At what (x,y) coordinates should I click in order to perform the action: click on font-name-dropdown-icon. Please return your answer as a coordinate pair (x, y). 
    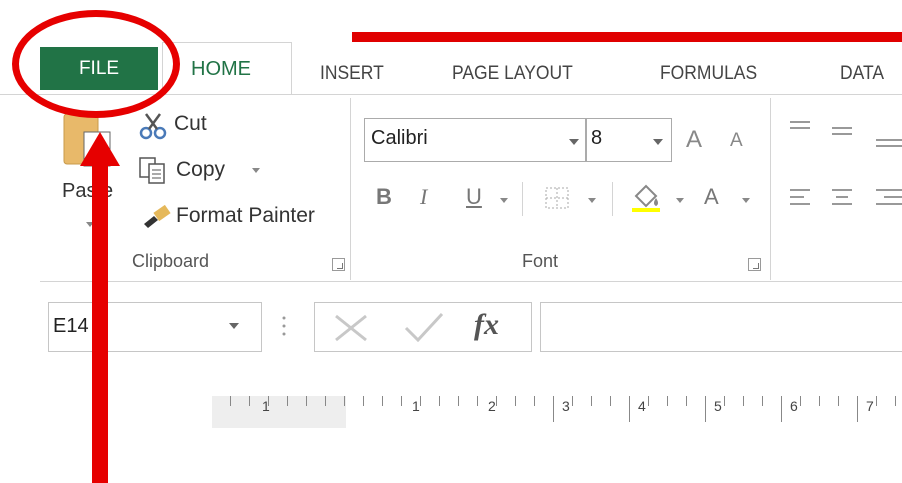
    Looking at the image, I should click on (574, 142).